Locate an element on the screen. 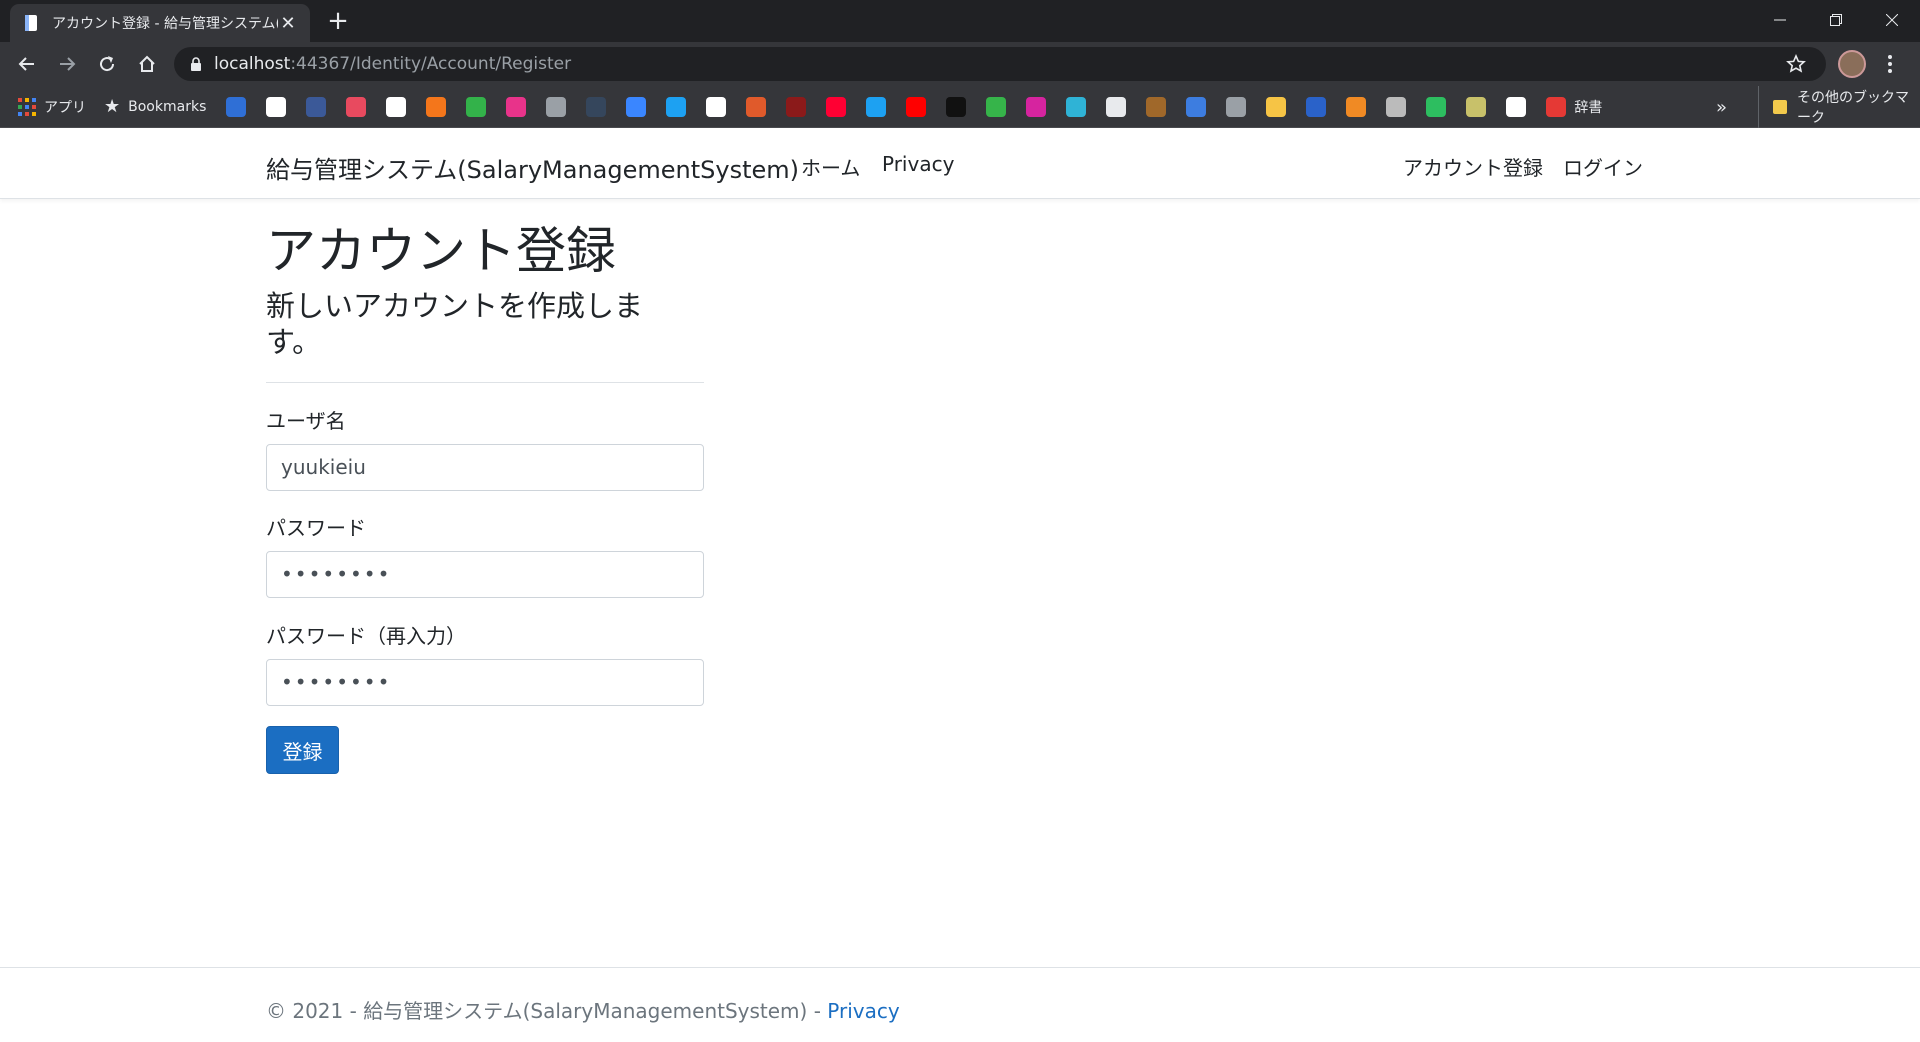 The width and height of the screenshot is (1920, 1042). google-icon is located at coordinates (396, 106).